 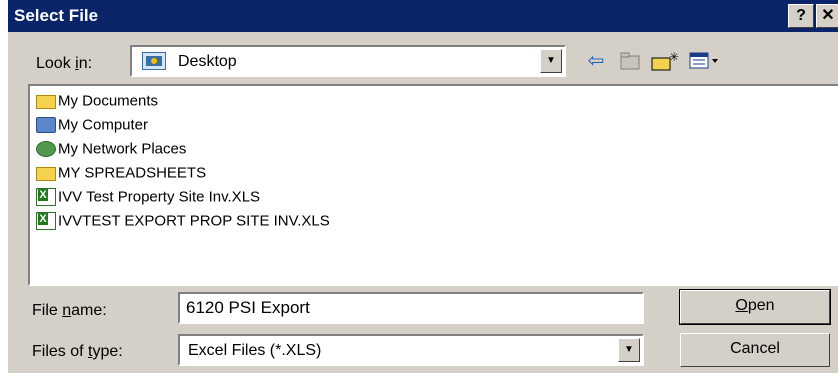 What do you see at coordinates (801, 16) in the screenshot?
I see `help-button: ?` at bounding box center [801, 16].